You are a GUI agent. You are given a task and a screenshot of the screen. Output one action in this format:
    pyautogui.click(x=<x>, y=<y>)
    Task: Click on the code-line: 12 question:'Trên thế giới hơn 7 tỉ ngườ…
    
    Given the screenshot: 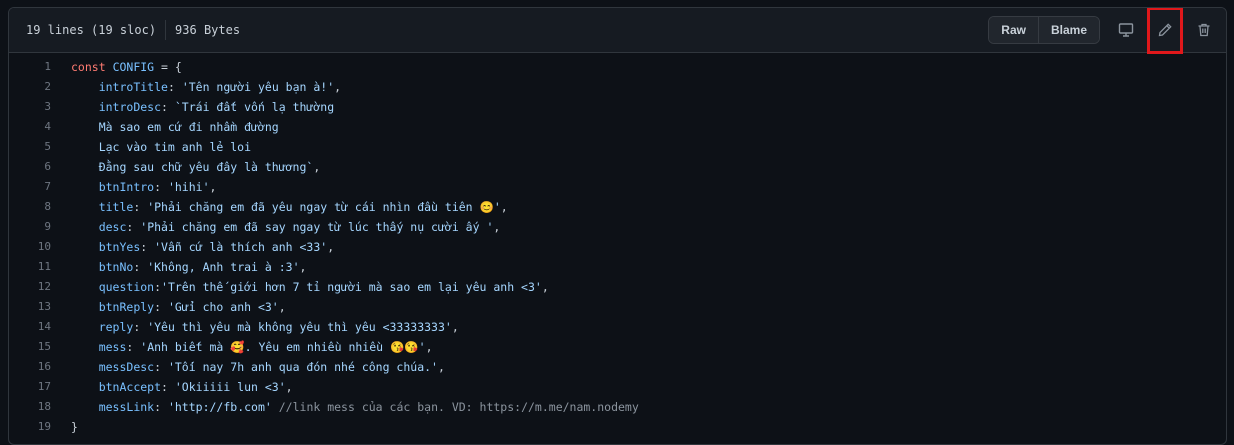 What is the action you would take?
    pyautogui.click(x=617, y=287)
    